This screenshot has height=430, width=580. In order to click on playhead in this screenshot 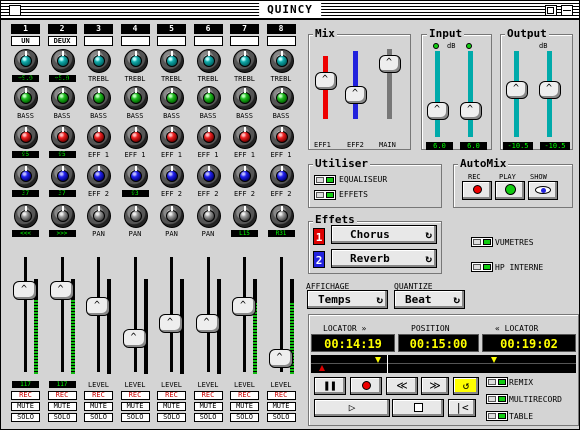, I will do `click(387, 364)`.